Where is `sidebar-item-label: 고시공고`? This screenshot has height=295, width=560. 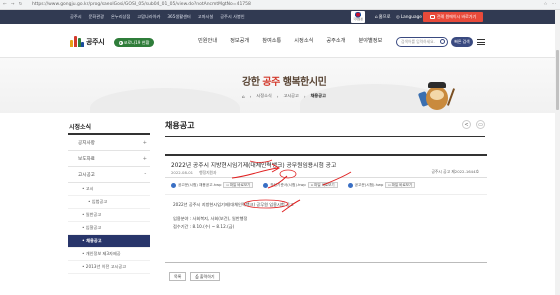 sidebar-item-label: 고시공고 is located at coordinates (86, 175).